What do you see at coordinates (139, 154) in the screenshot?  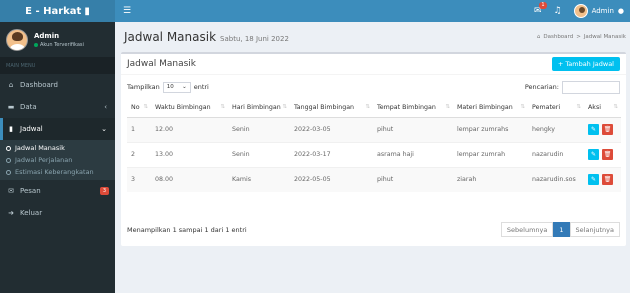 I see `cell-no: 2` at bounding box center [139, 154].